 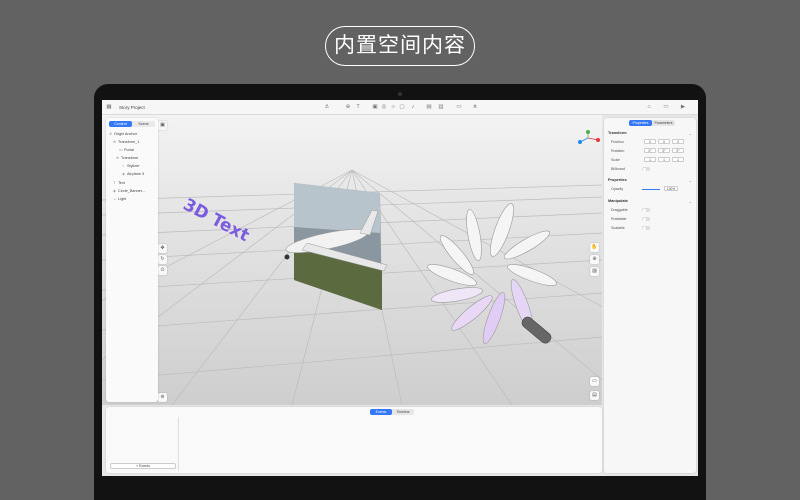 What do you see at coordinates (162, 270) in the screenshot?
I see `scale-tool-icon: ⊙` at bounding box center [162, 270].